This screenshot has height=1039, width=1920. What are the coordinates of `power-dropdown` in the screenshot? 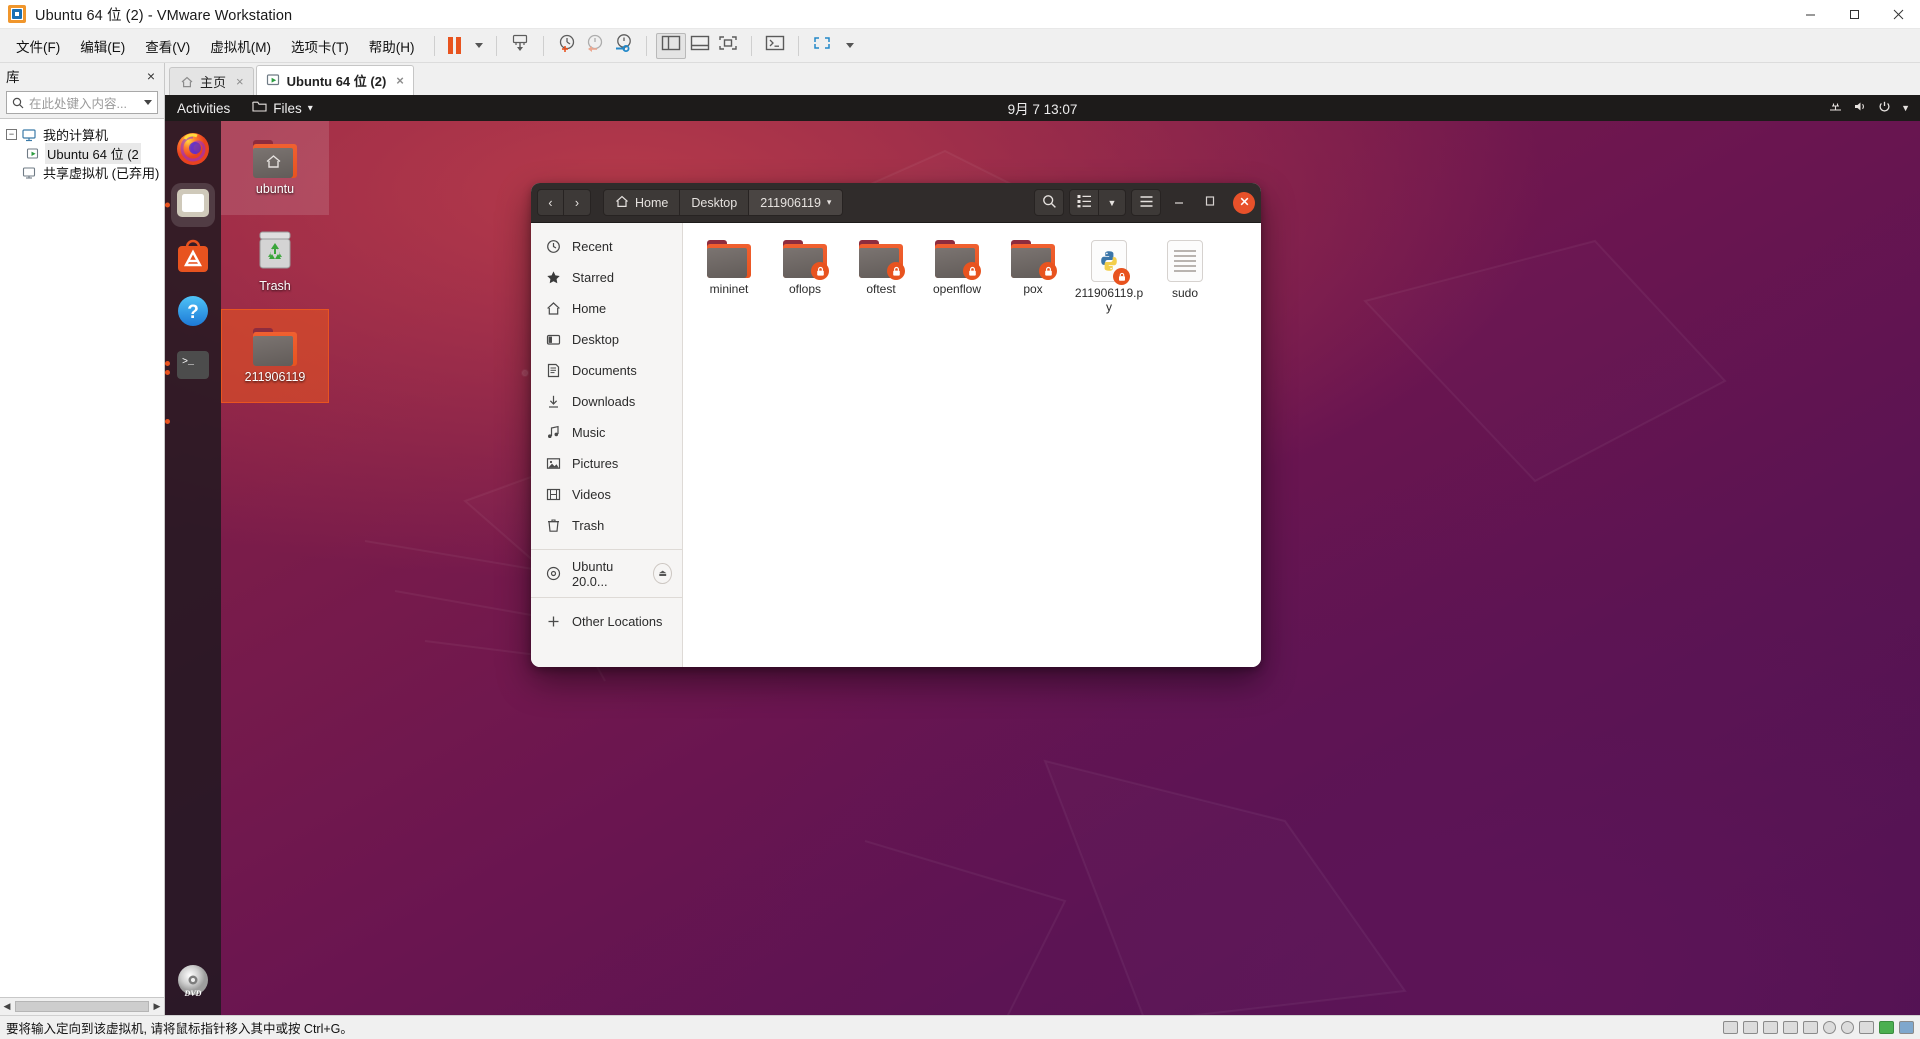 It's located at (476, 46).